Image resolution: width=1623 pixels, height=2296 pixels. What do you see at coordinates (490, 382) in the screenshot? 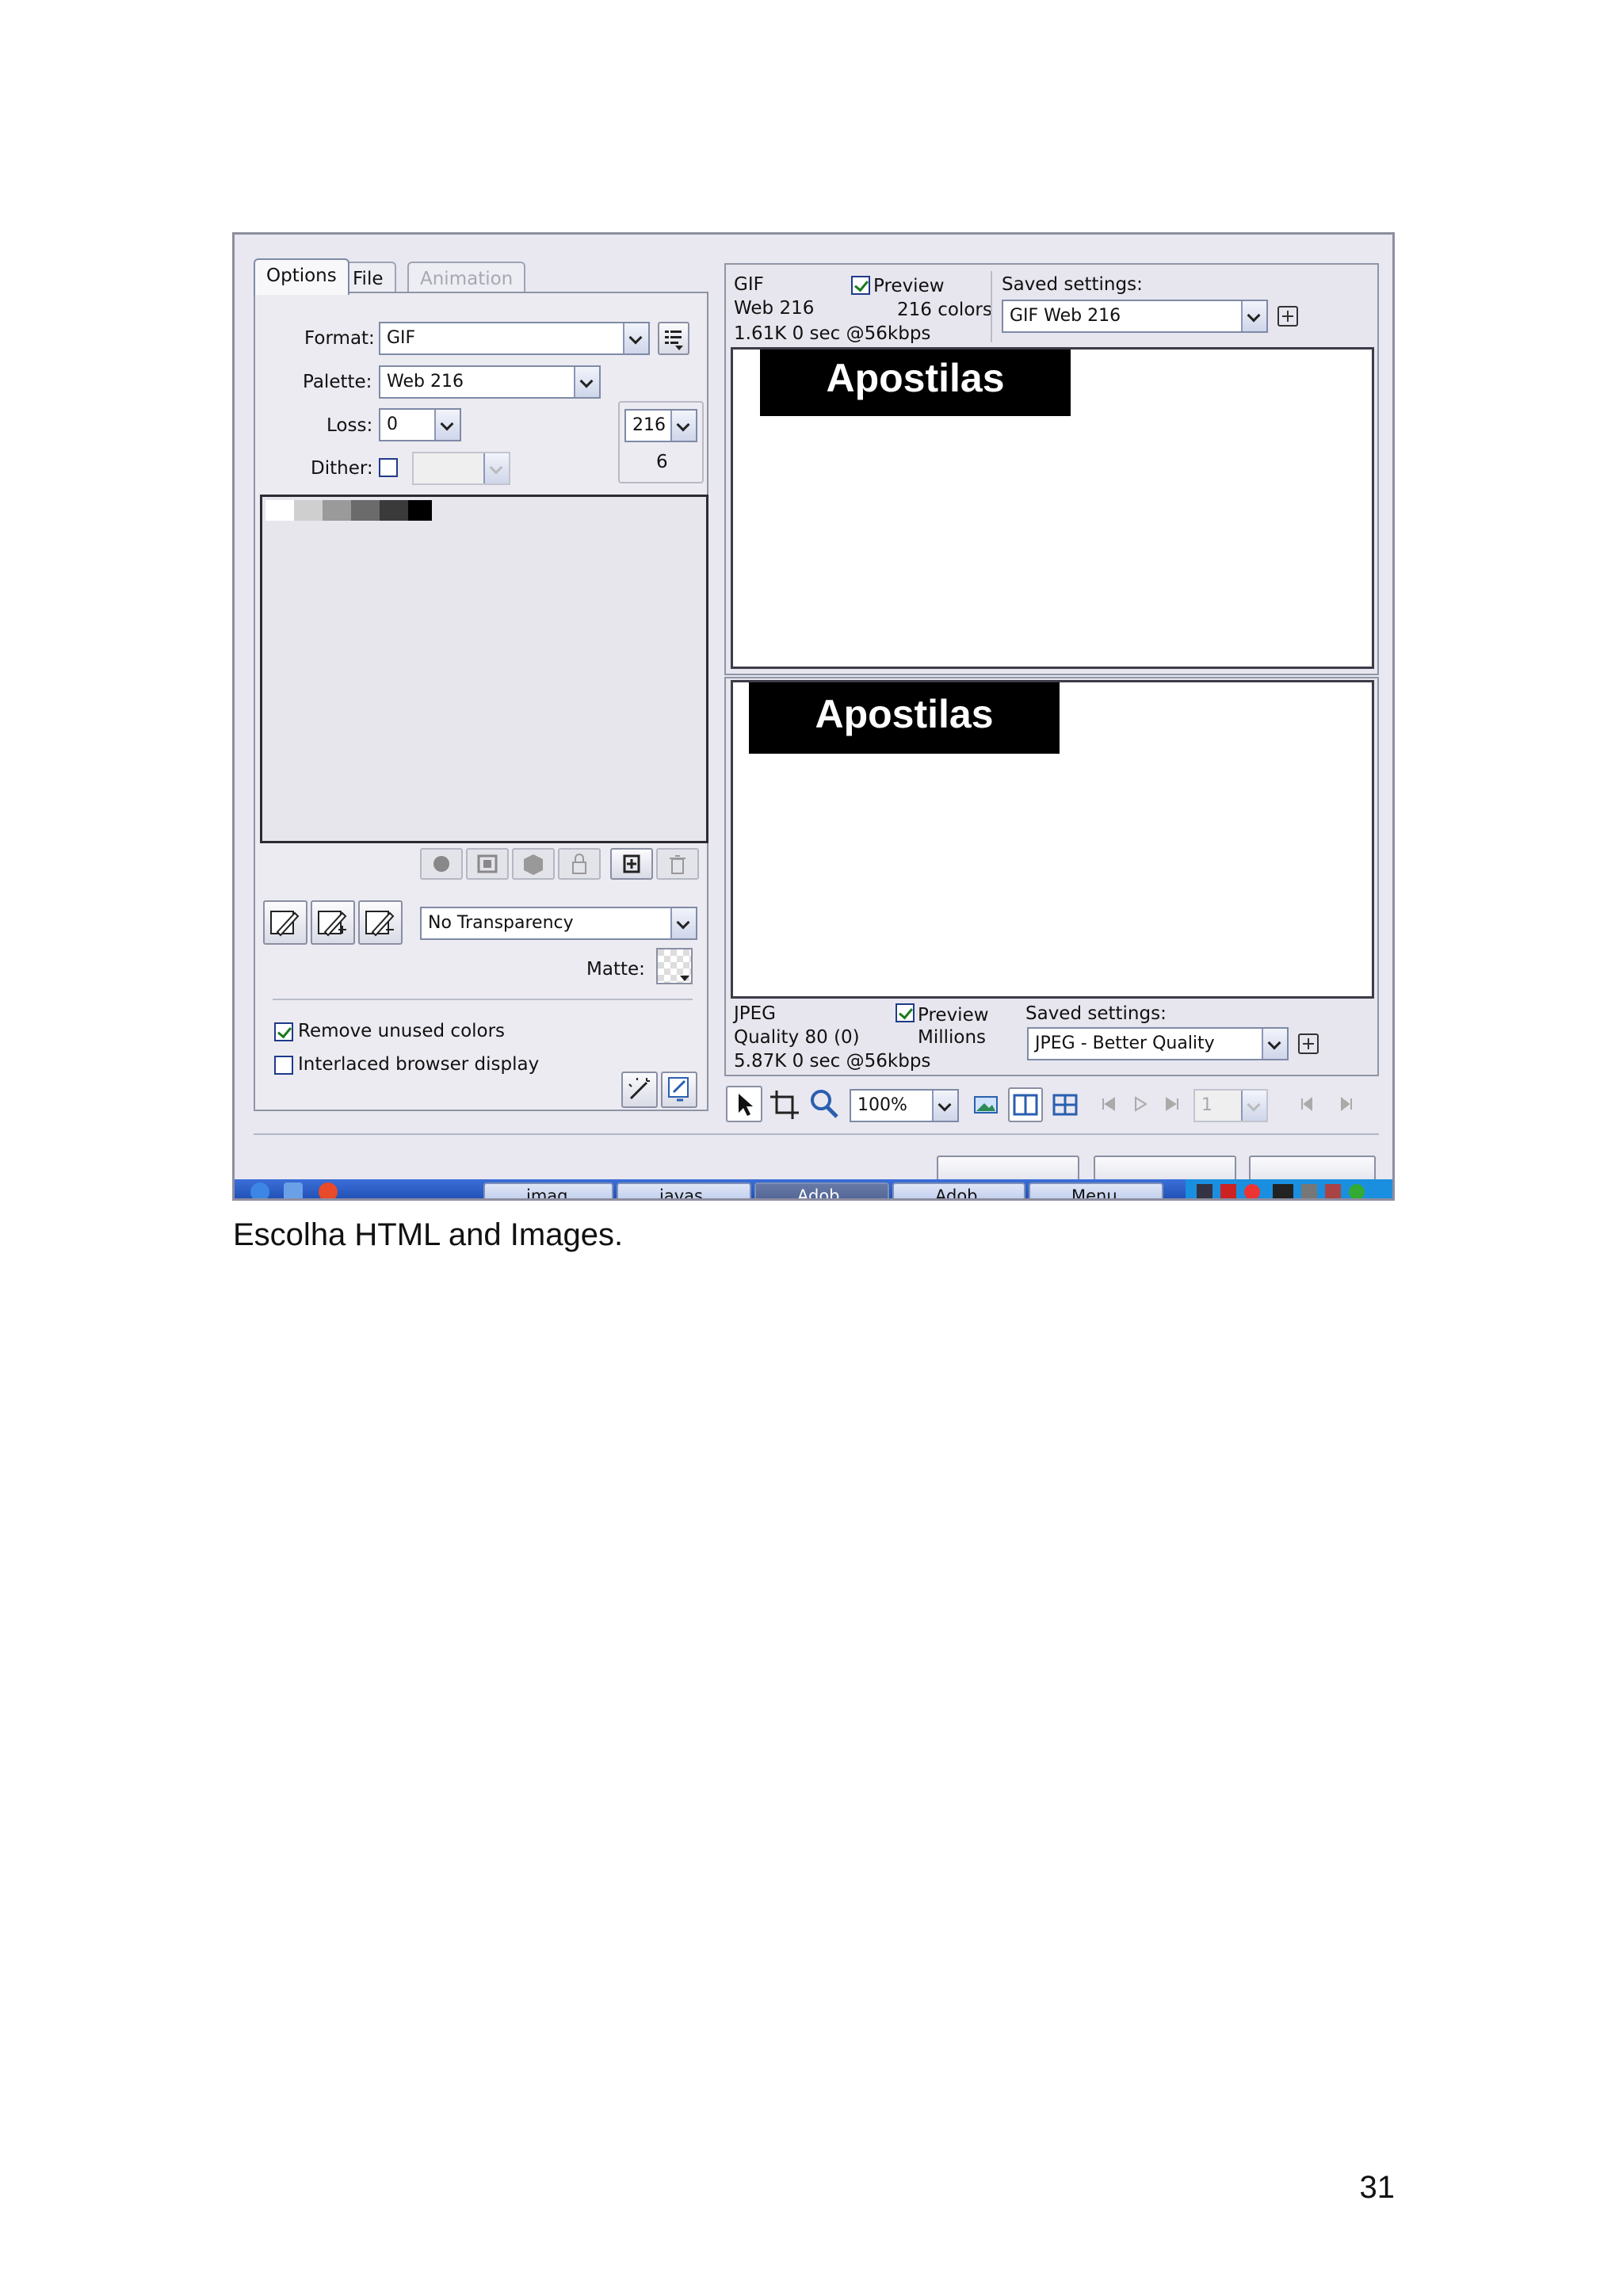
I see `palette-select: Web 216` at bounding box center [490, 382].